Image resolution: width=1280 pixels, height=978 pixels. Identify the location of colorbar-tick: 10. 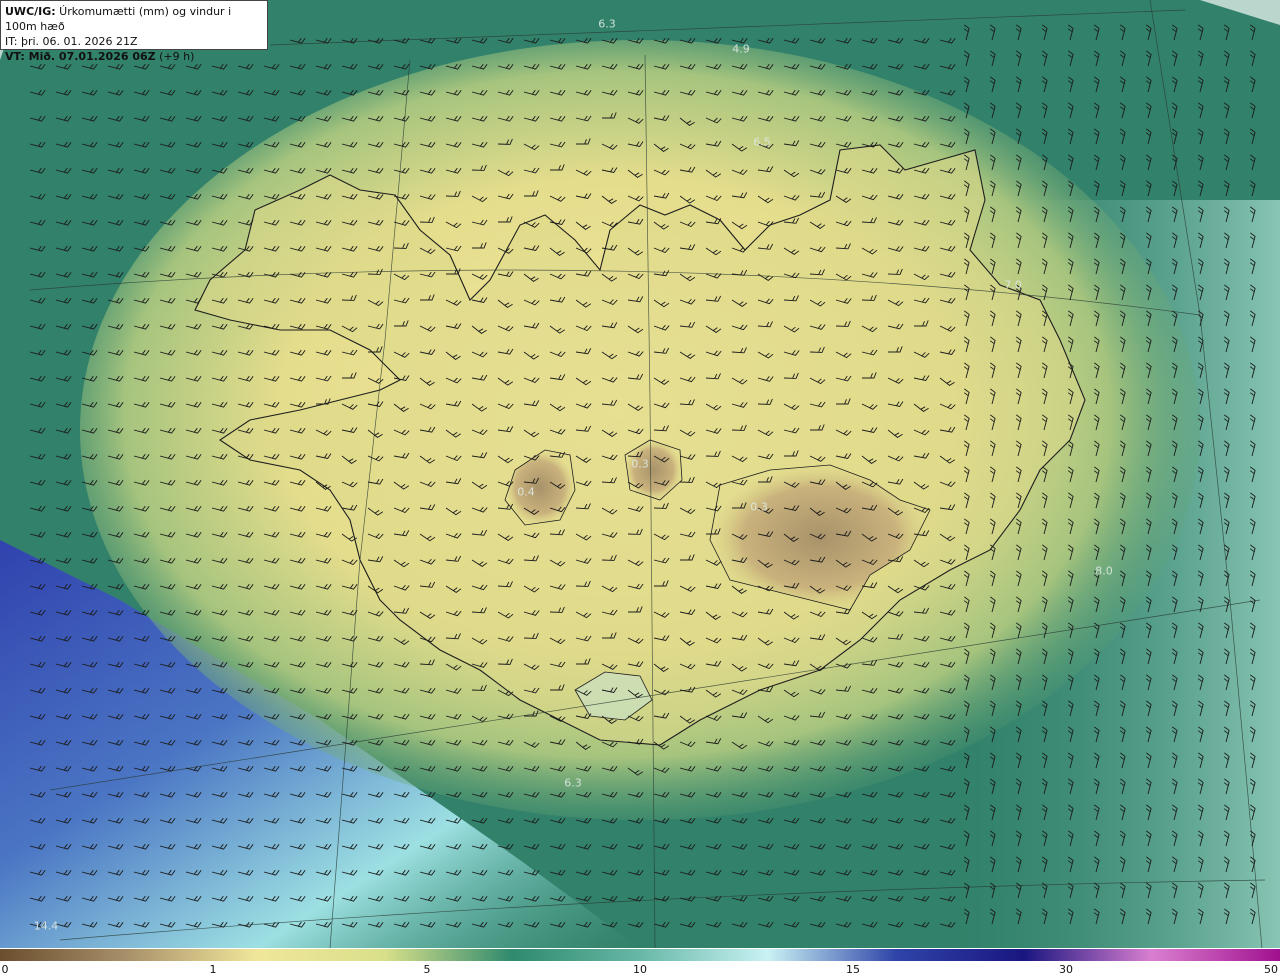
(640, 969).